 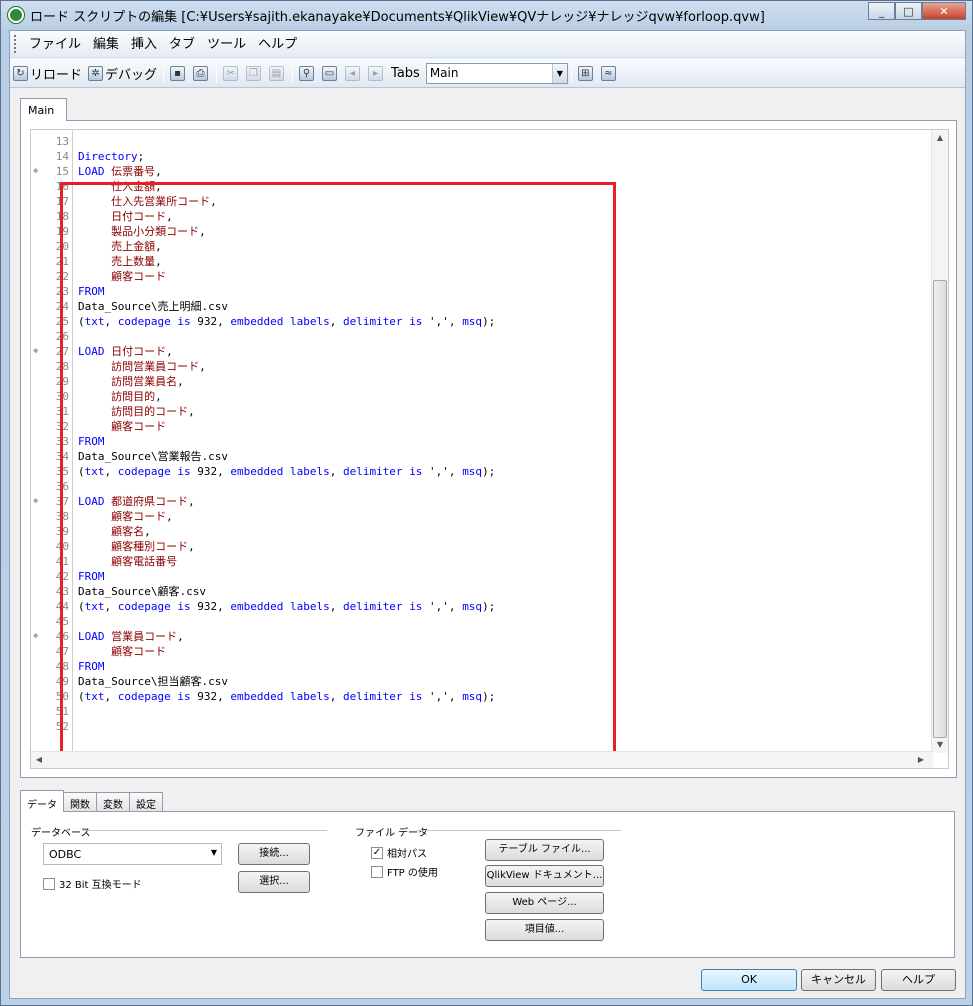 I want to click on scroll-up-icon: ▲, so click(x=940, y=138).